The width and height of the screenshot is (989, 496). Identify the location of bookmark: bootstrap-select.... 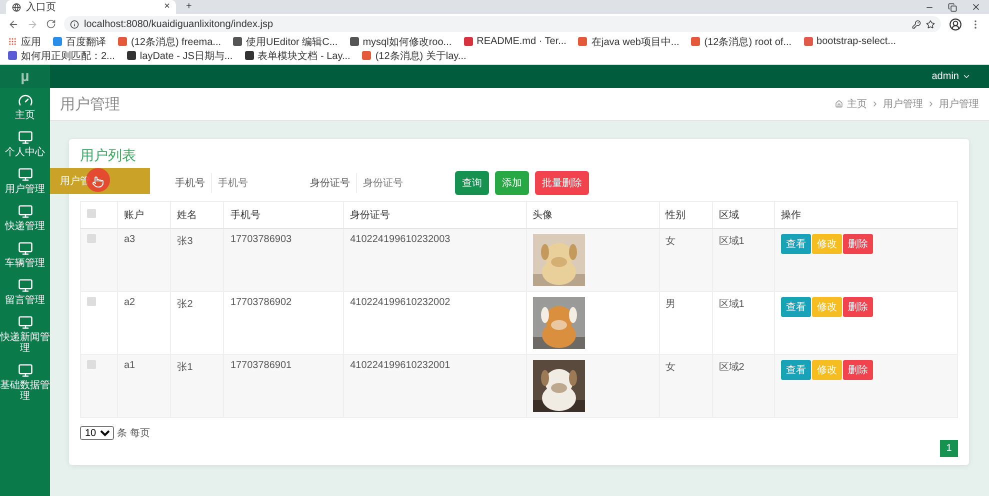
(850, 41).